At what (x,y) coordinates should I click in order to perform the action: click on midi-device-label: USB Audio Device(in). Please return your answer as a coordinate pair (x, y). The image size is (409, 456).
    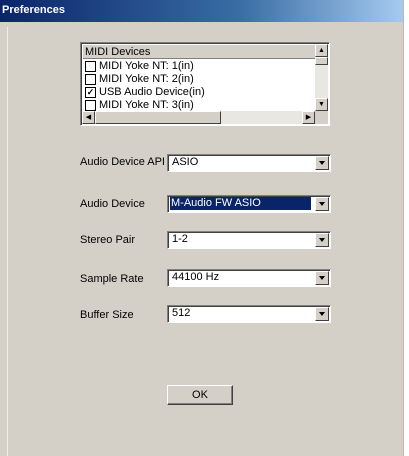
    Looking at the image, I should click on (152, 92).